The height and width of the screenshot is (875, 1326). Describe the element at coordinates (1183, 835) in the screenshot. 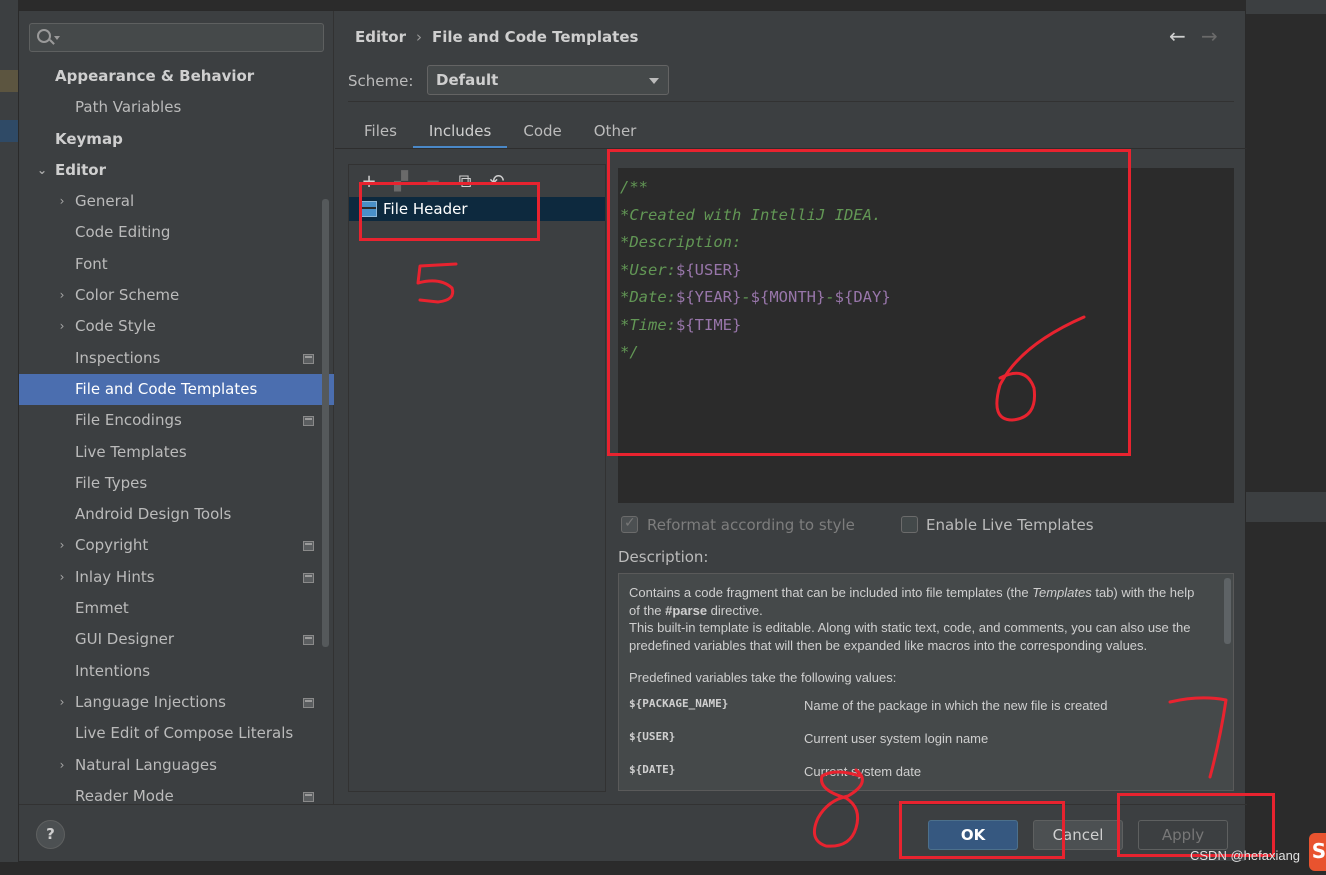

I see `apply-button: Apply` at that location.